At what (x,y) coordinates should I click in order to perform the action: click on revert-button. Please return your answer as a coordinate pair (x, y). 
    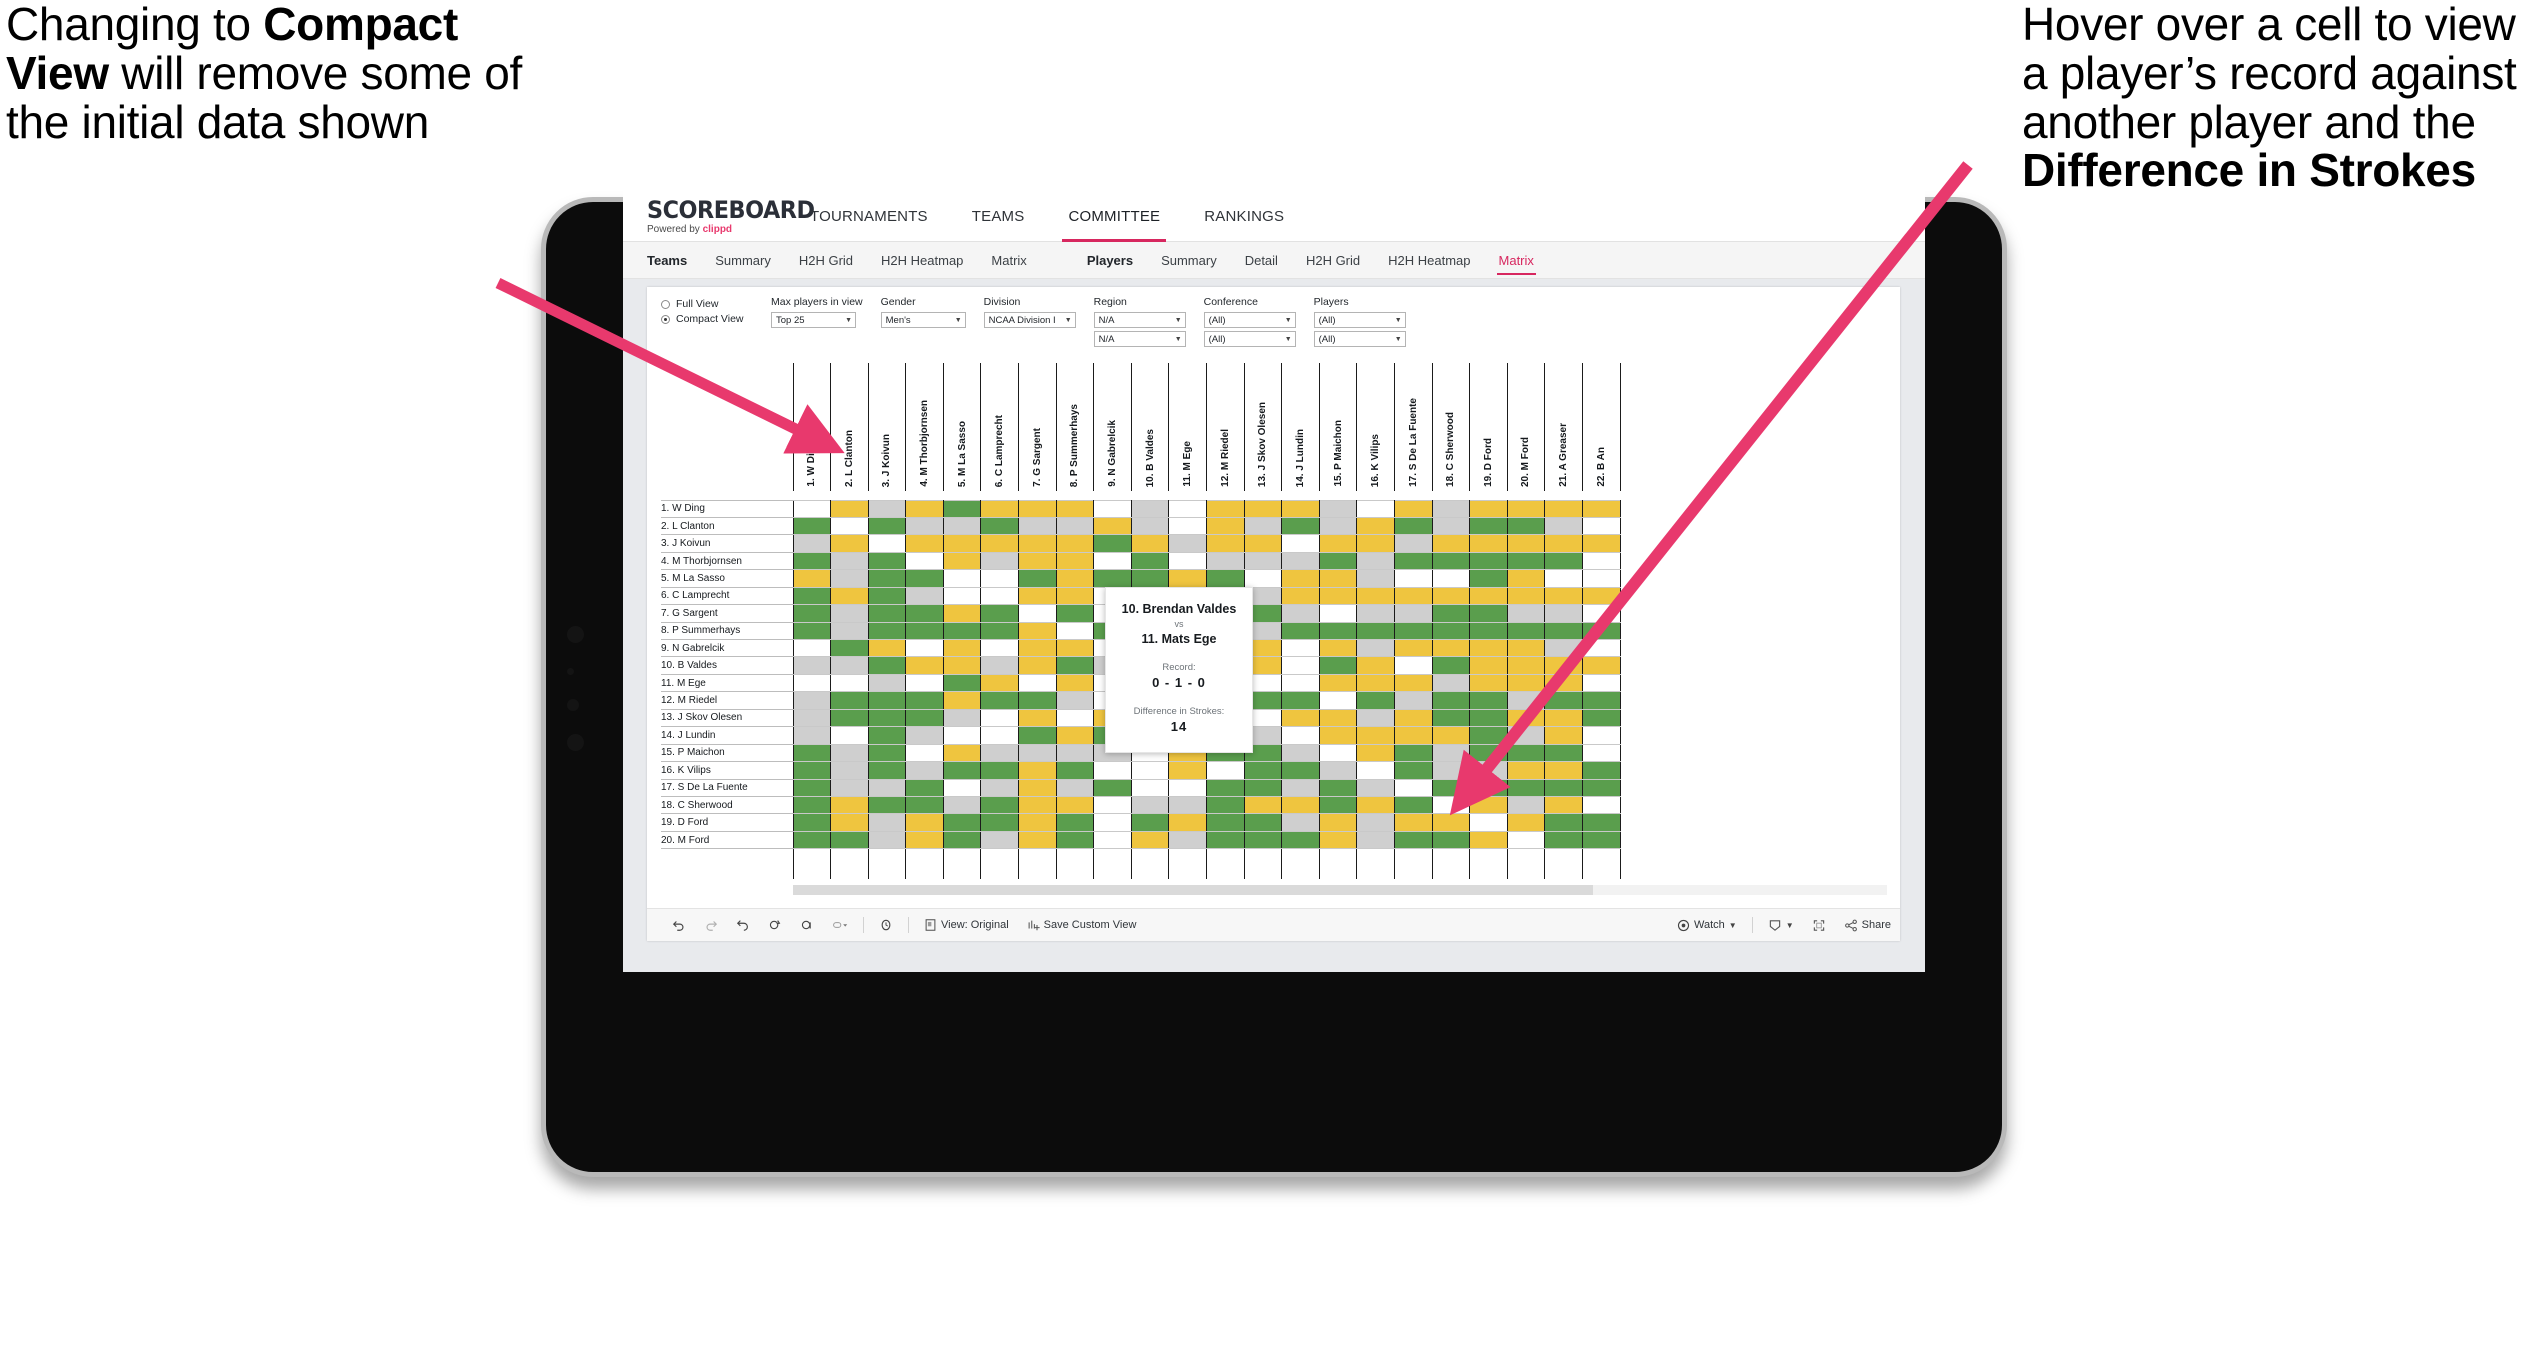
    Looking at the image, I should click on (743, 925).